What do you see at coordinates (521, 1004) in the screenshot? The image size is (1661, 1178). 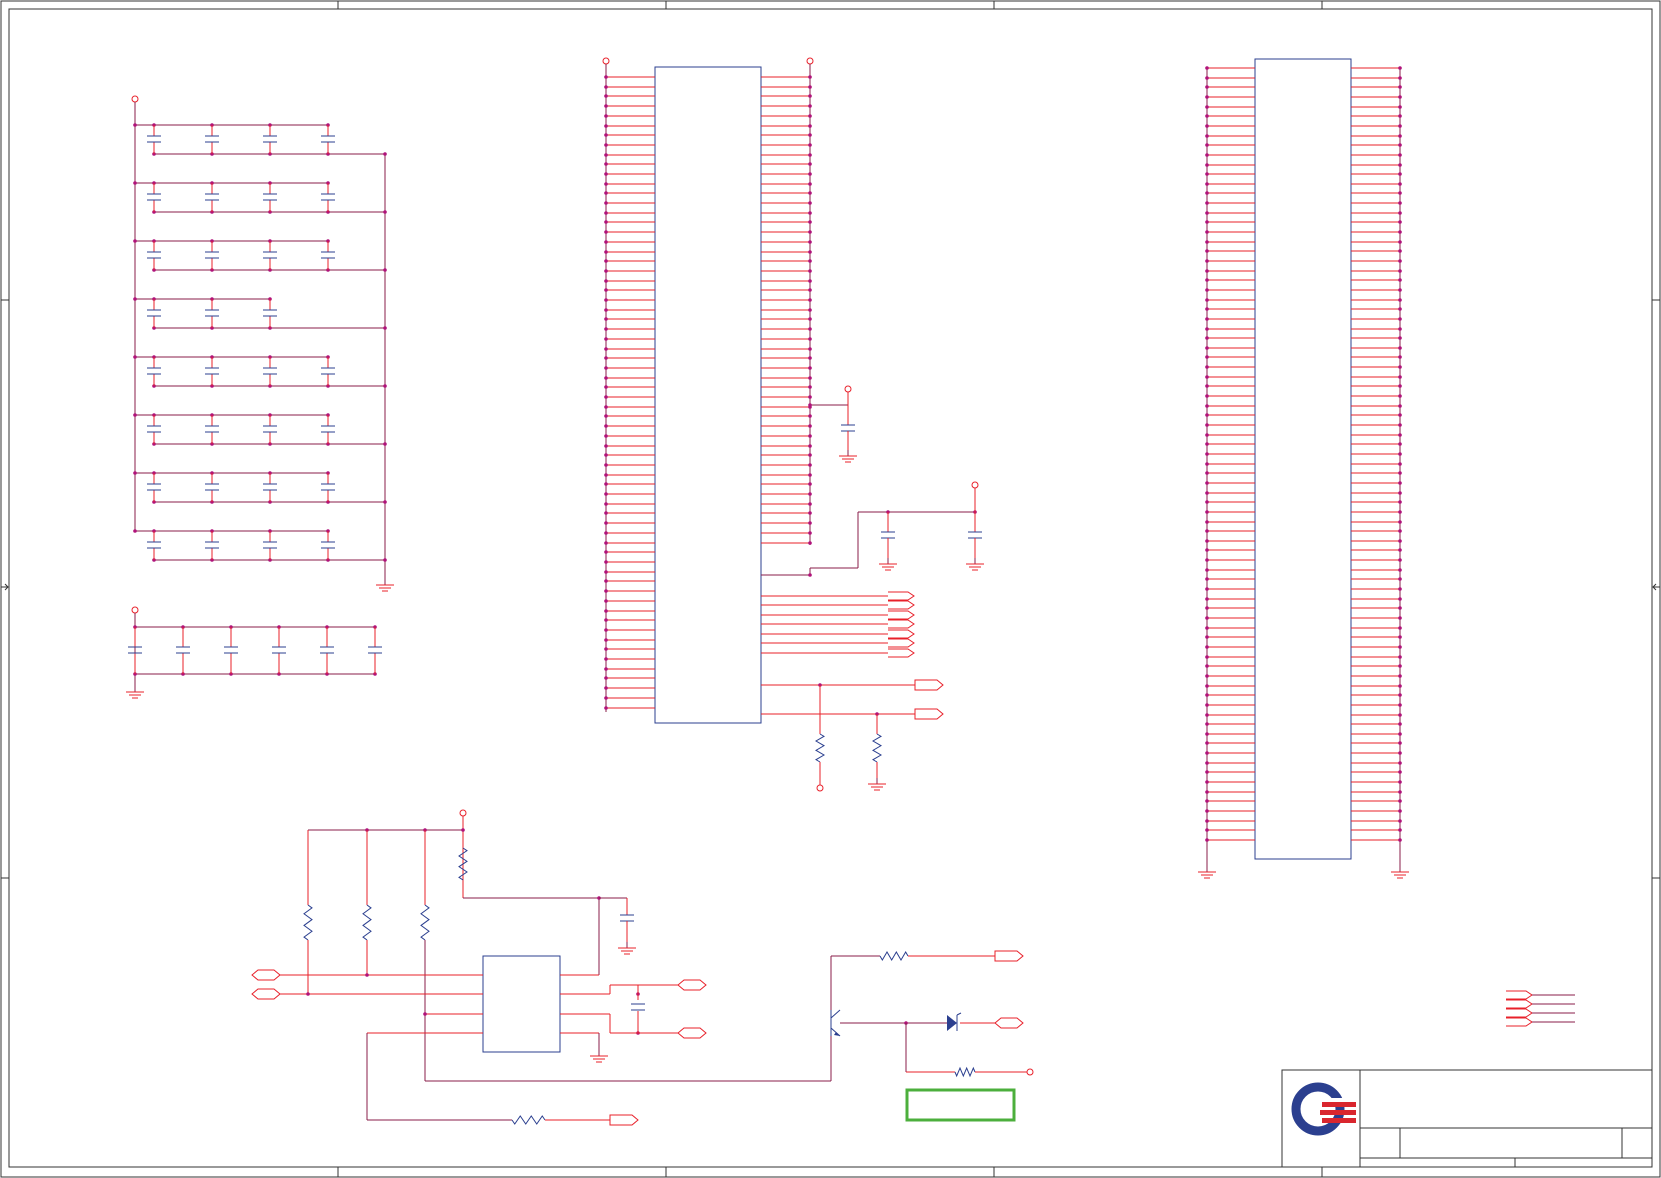 I see `ic-supervisor-body` at bounding box center [521, 1004].